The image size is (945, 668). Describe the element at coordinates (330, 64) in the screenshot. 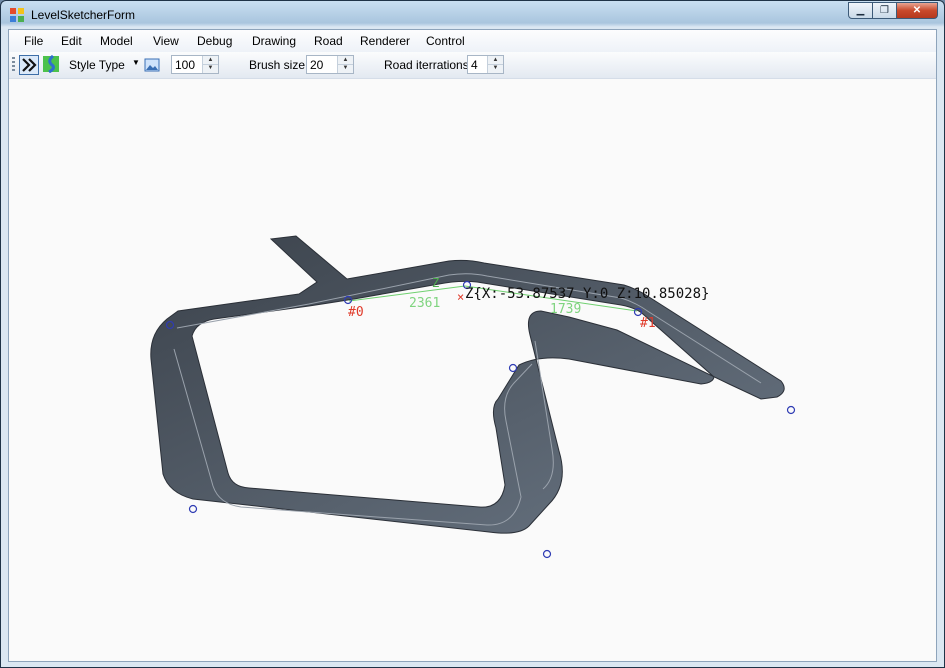

I see `brush-size-spinner: 20 ▲ ▼` at that location.